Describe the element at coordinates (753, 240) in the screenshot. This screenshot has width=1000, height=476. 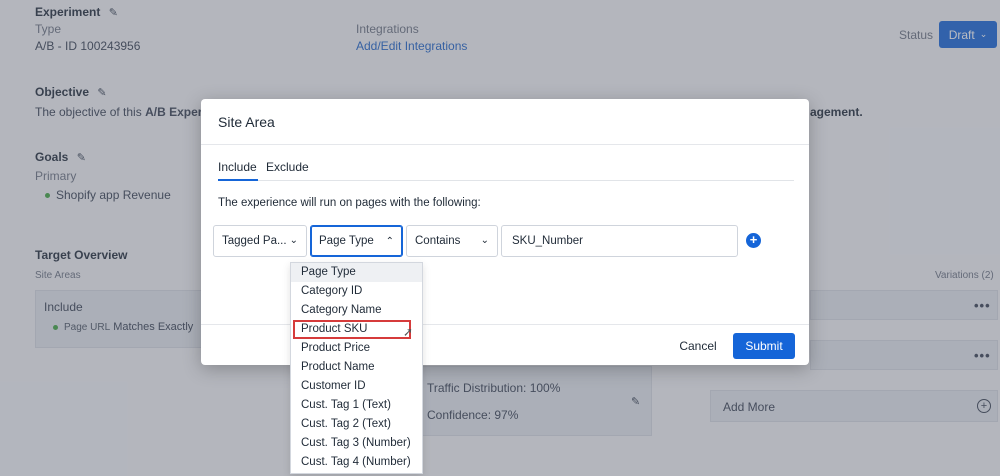
I see `add-condition-plus-icon: +` at that location.